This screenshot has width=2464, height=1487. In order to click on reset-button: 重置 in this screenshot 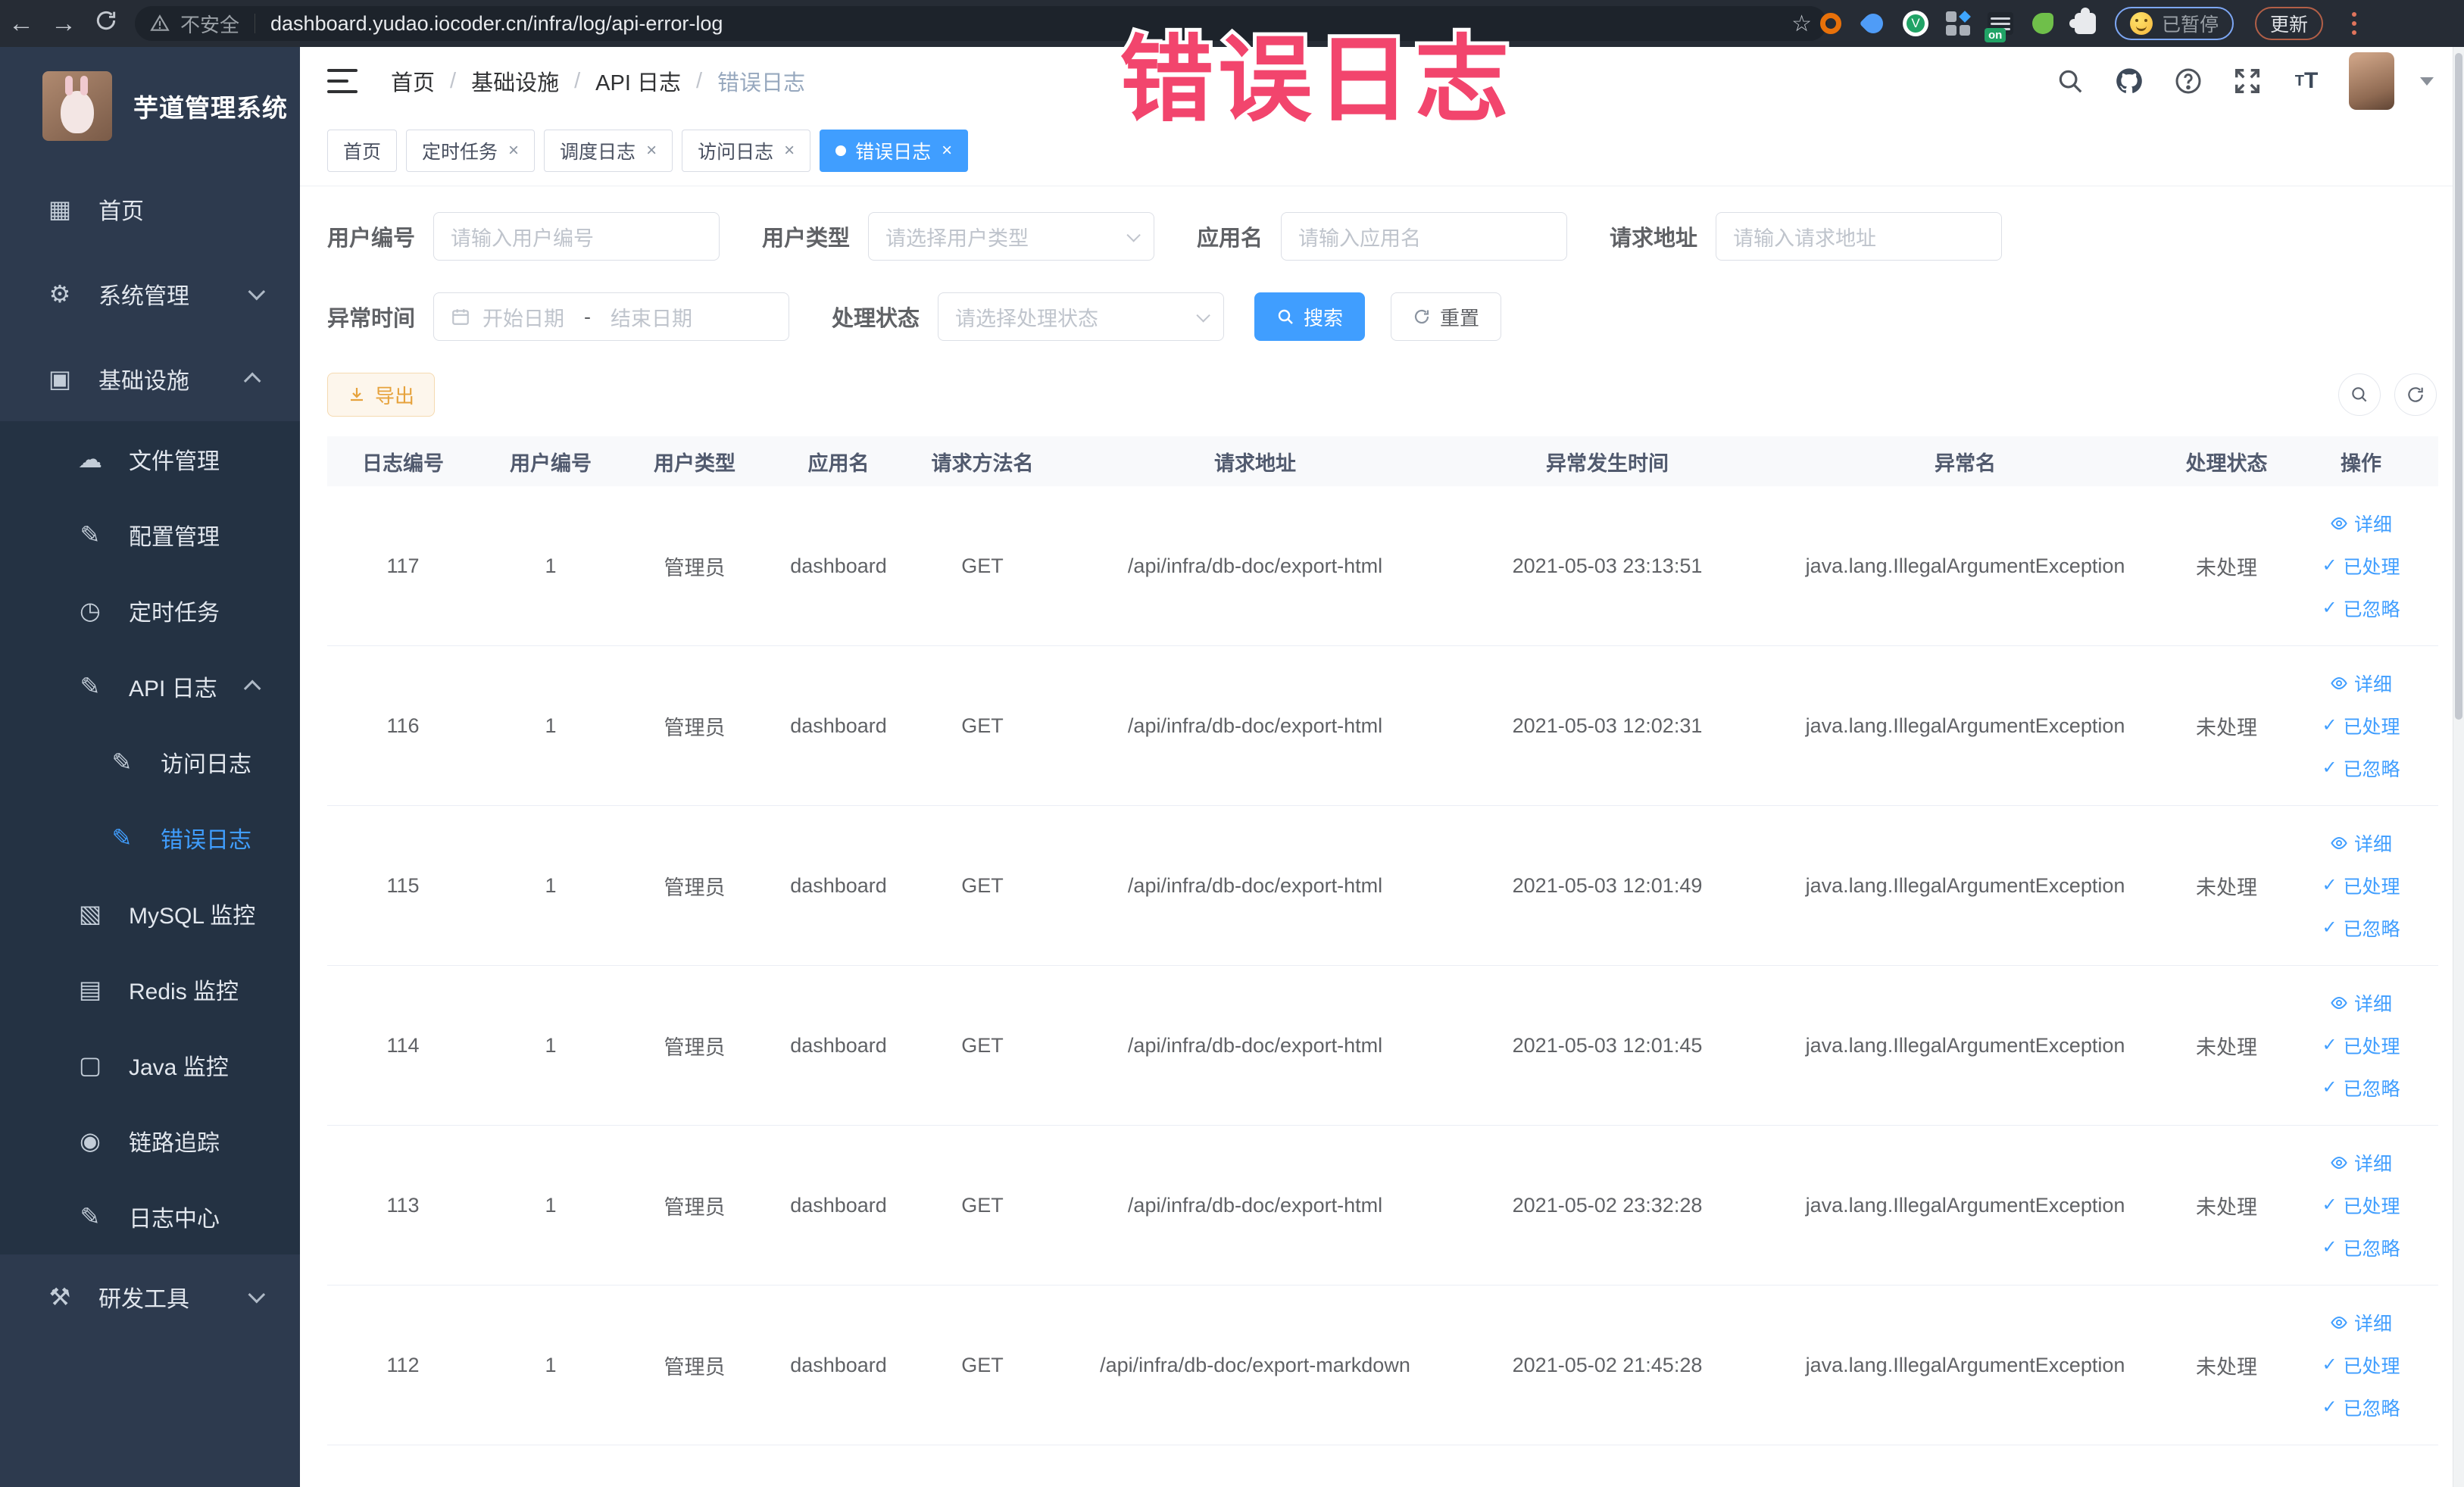, I will do `click(1446, 316)`.